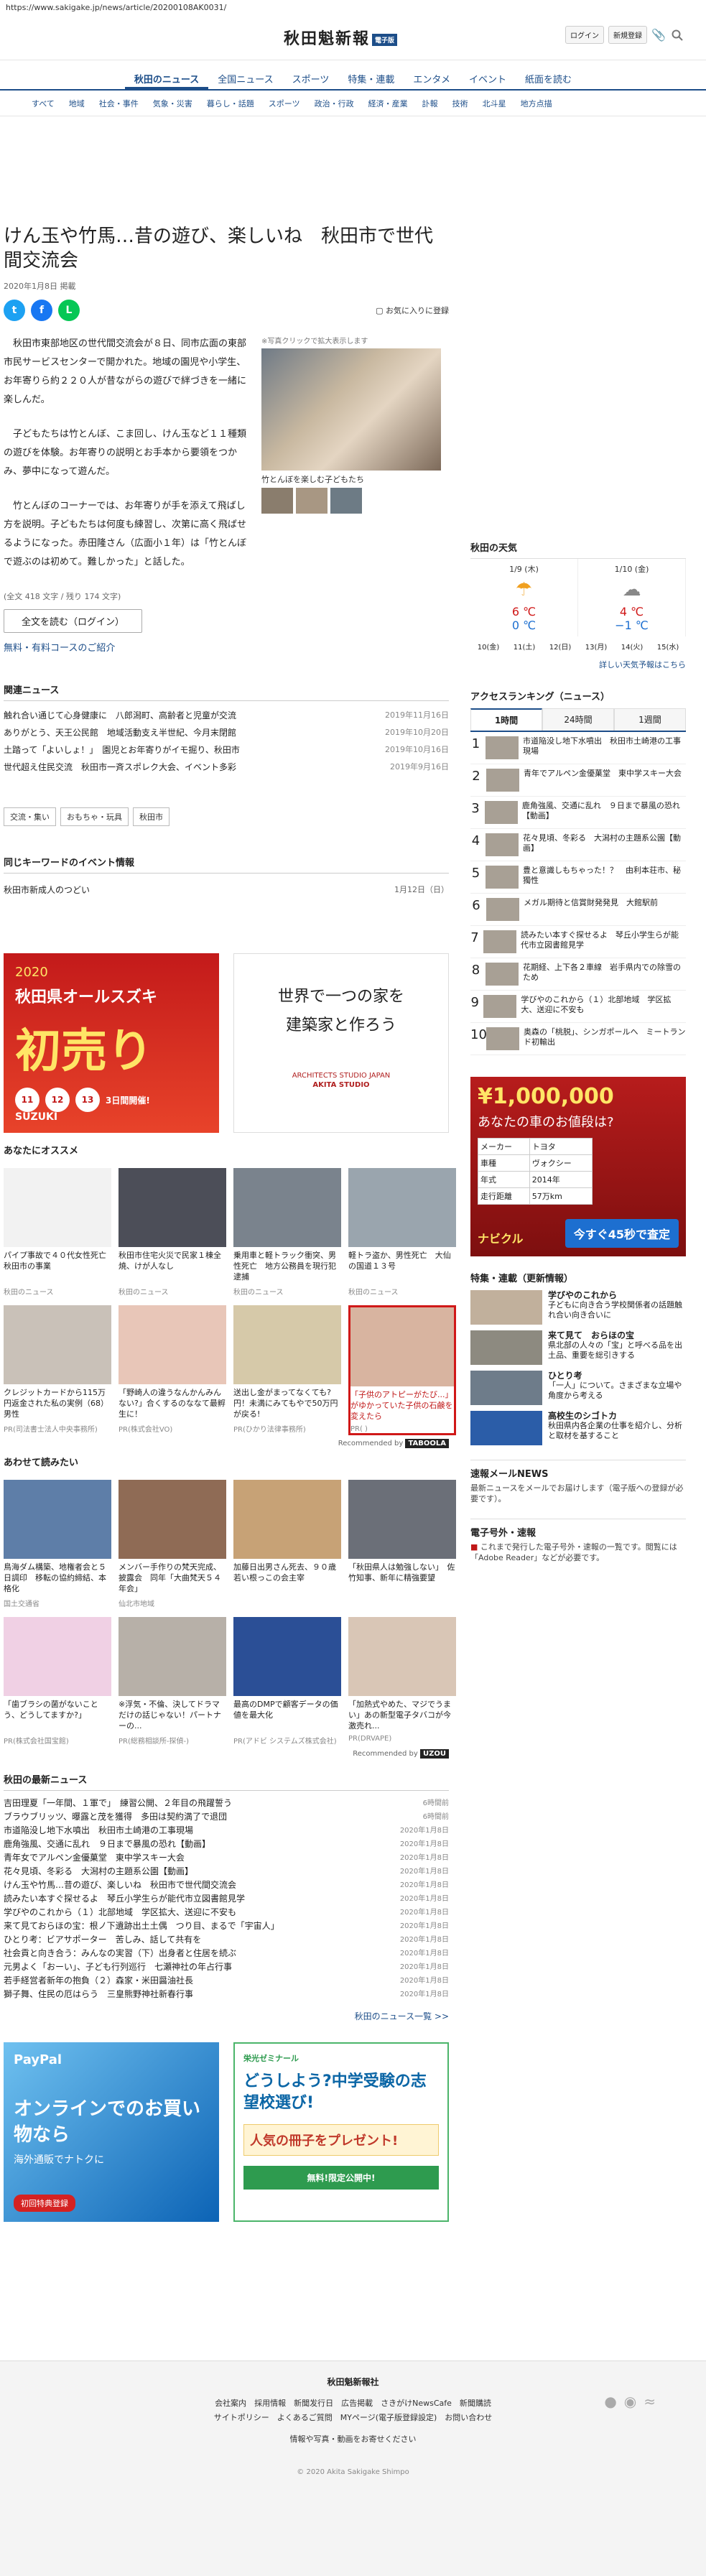 This screenshot has height=2576, width=706. What do you see at coordinates (58, 1544) in the screenshot?
I see `also-read-card: 鳥海ダム構築、地権者会と５日調印 移転の協約締結、本格化 国土交通省` at bounding box center [58, 1544].